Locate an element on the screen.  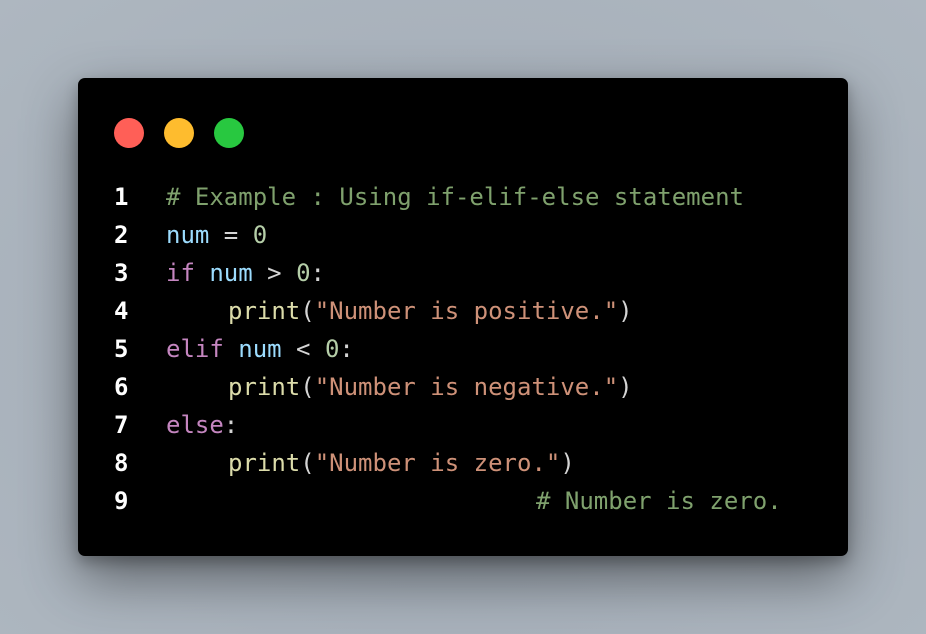
close-dot is located at coordinates (129, 133).